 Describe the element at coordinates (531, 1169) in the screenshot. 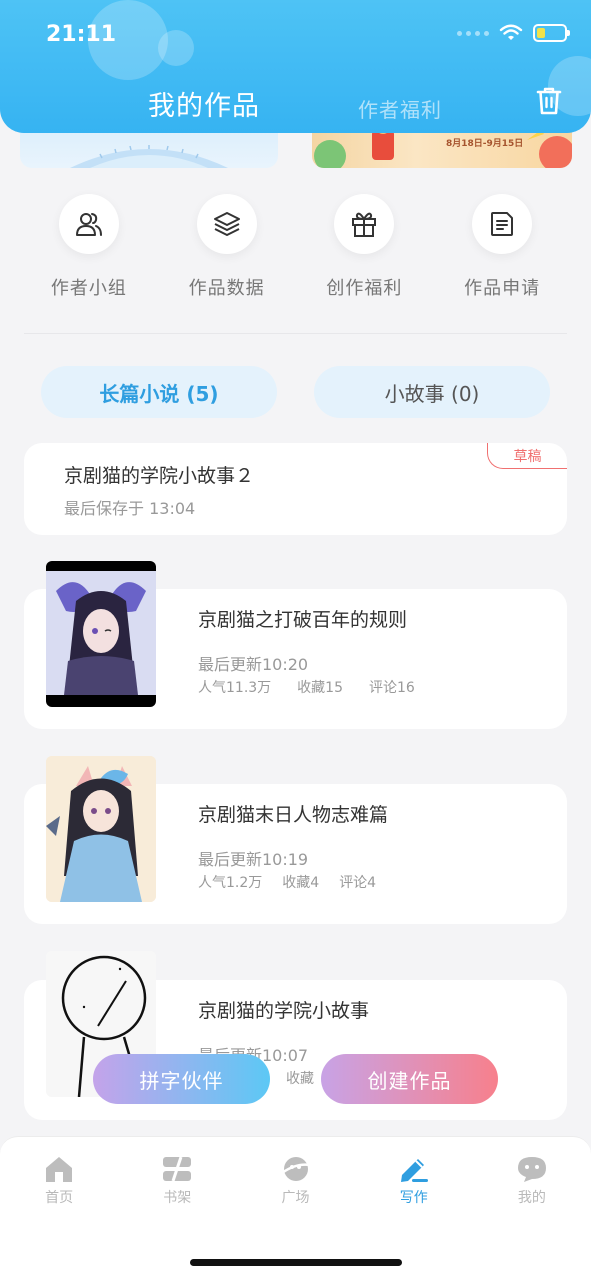

I see `chat-bubble-icon` at that location.